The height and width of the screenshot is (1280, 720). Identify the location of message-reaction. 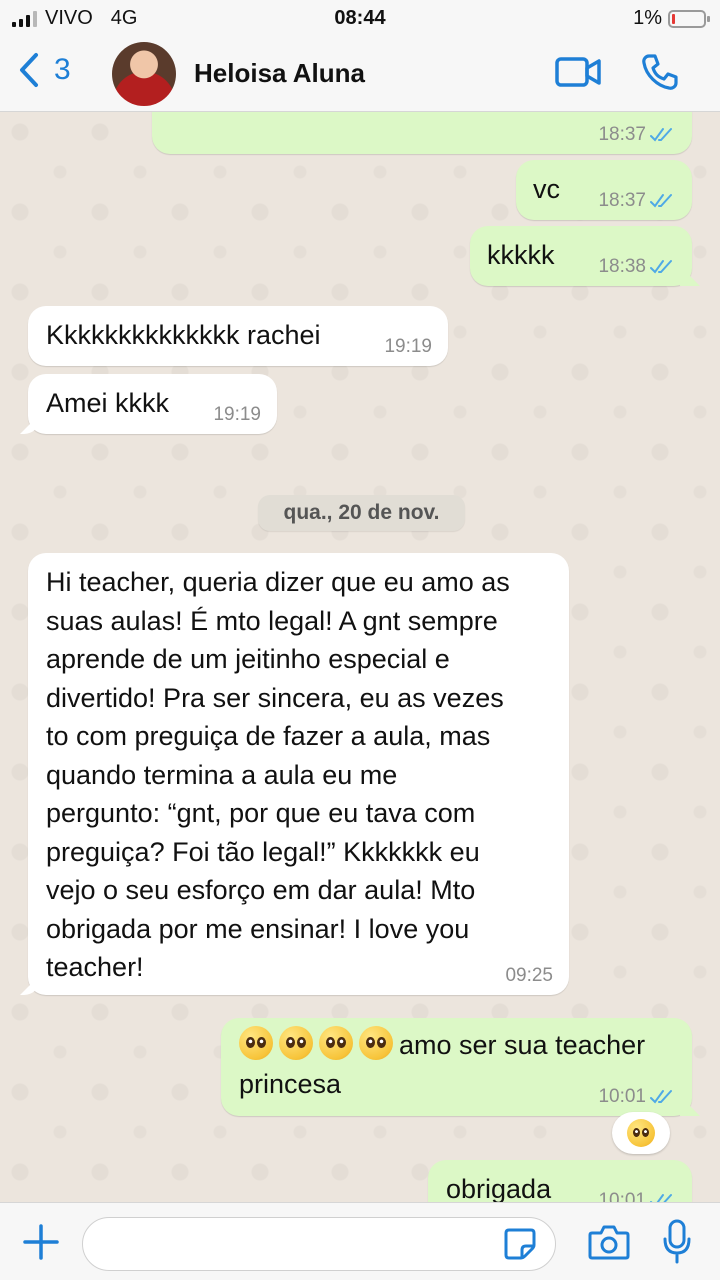
(641, 1133).